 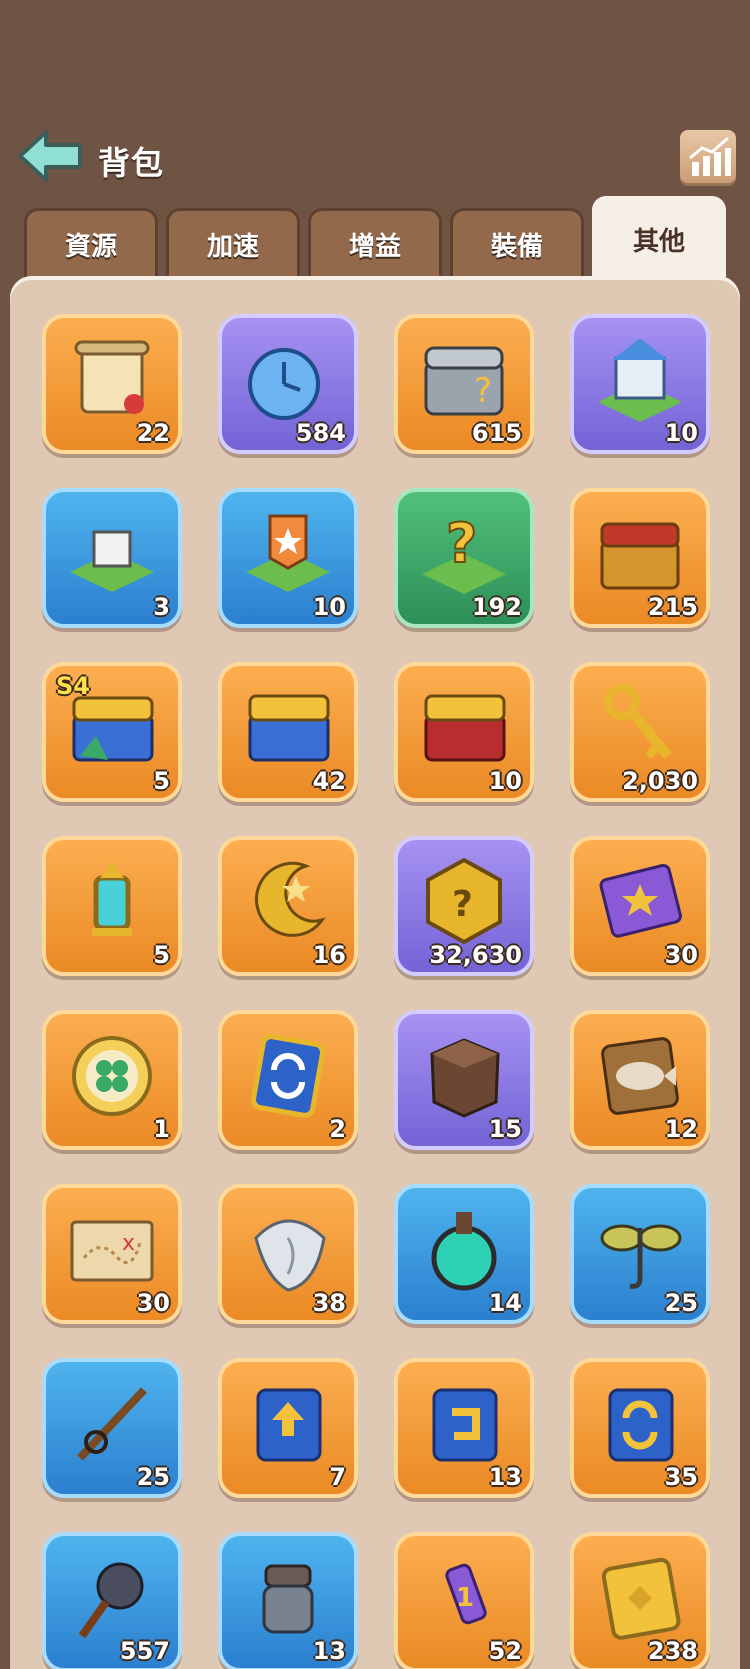 I want to click on inventory-item: 1, so click(x=112, y=1080).